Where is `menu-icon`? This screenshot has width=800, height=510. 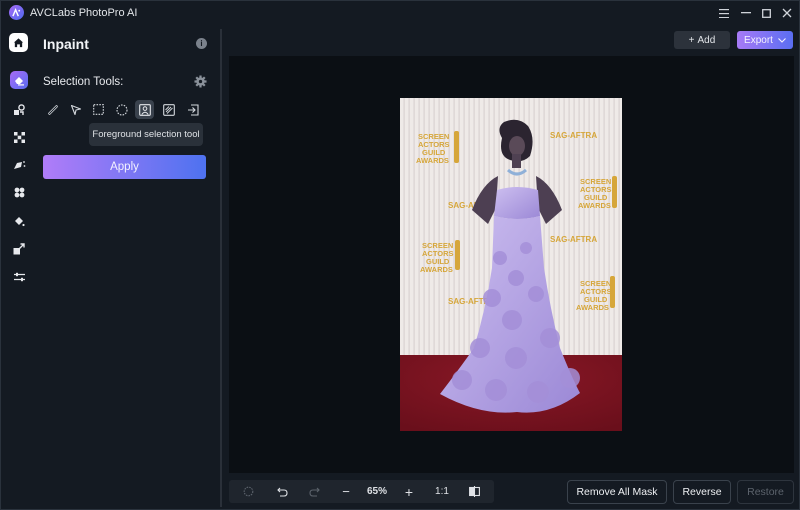 menu-icon is located at coordinates (724, 13).